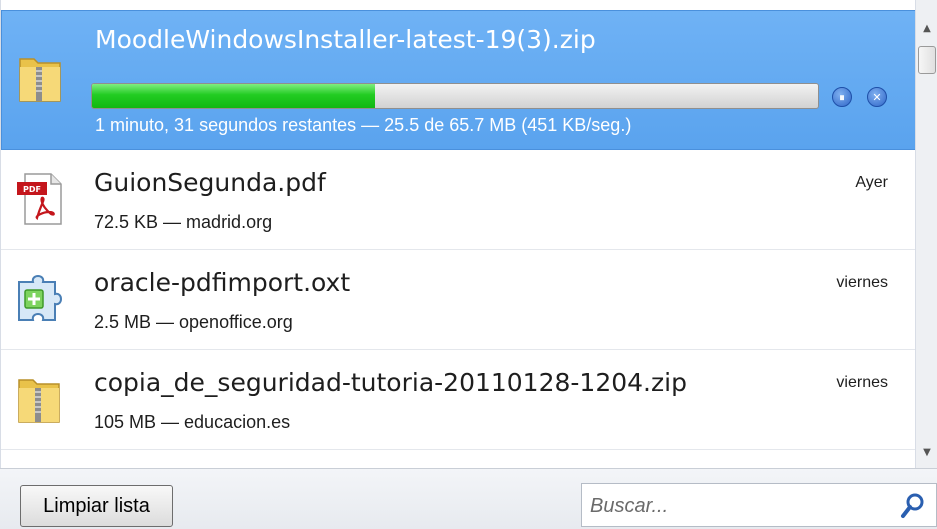 The height and width of the screenshot is (529, 937). Describe the element at coordinates (927, 29) in the screenshot. I see `scroll-up-arrow-icon: ▲` at that location.